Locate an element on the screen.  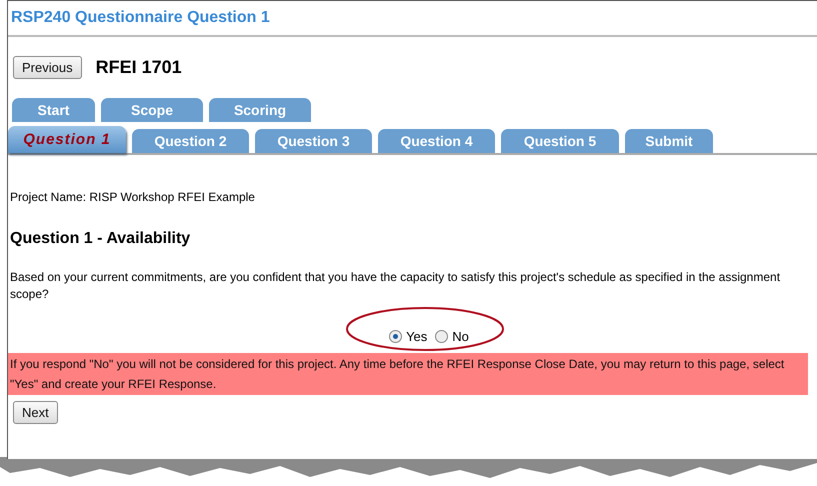
warning-message: If you respond "No" you will not be considered for this project. Any time before the RFEI Response Close Date, you may return to this page, select "Yes" and create your RFEI Response. is located at coordinates (408, 374).